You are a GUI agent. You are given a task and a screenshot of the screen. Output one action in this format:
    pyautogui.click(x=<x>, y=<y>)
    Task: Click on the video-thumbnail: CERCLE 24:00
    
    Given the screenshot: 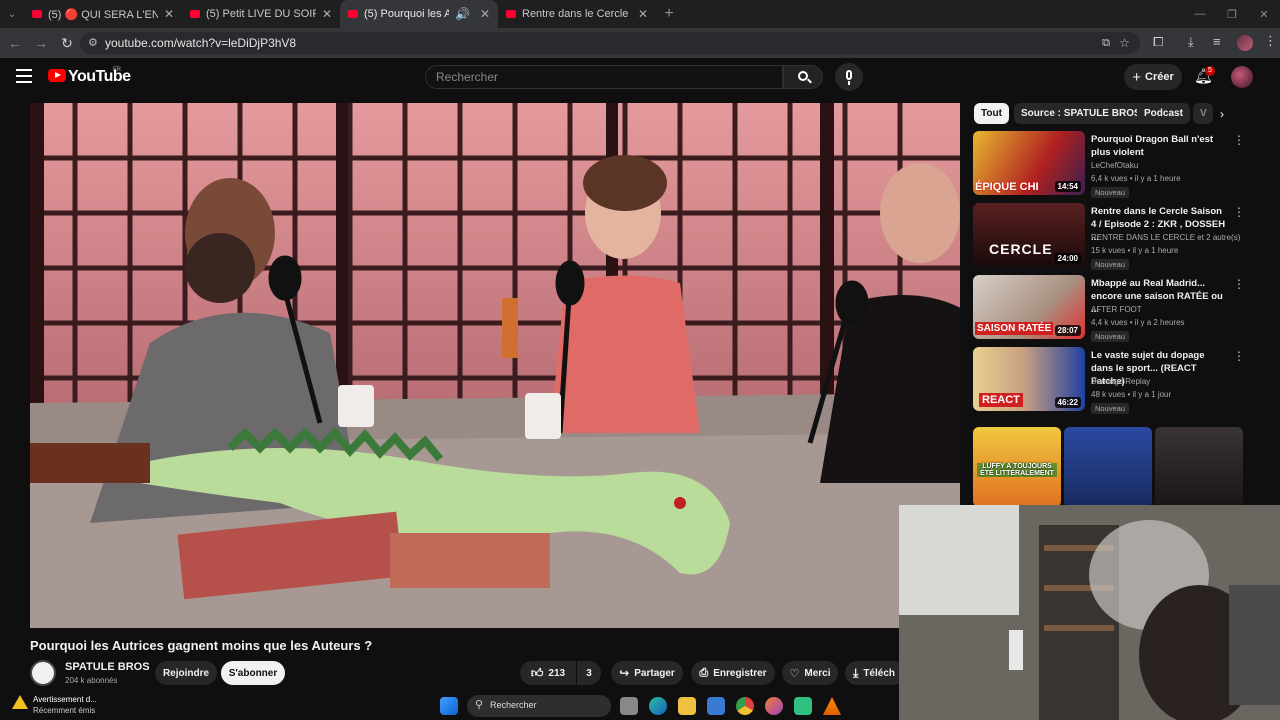 What is the action you would take?
    pyautogui.click(x=1029, y=235)
    